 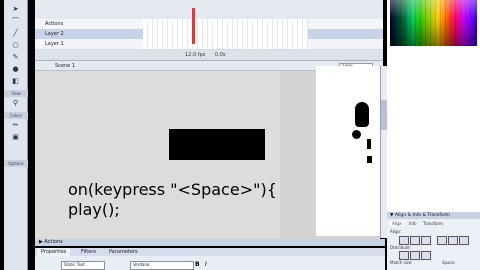 I want to click on swatch-shading, so click(x=433, y=23).